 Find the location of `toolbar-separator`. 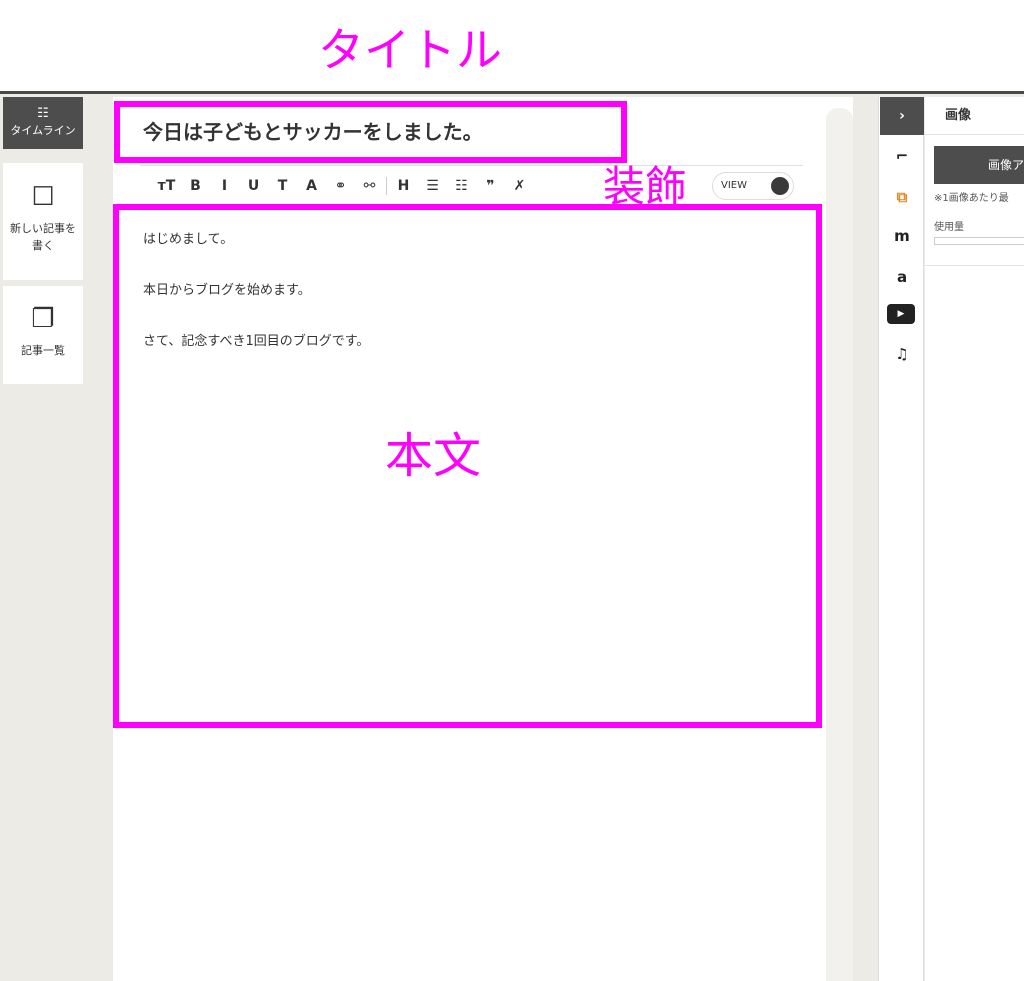

toolbar-separator is located at coordinates (386, 186).